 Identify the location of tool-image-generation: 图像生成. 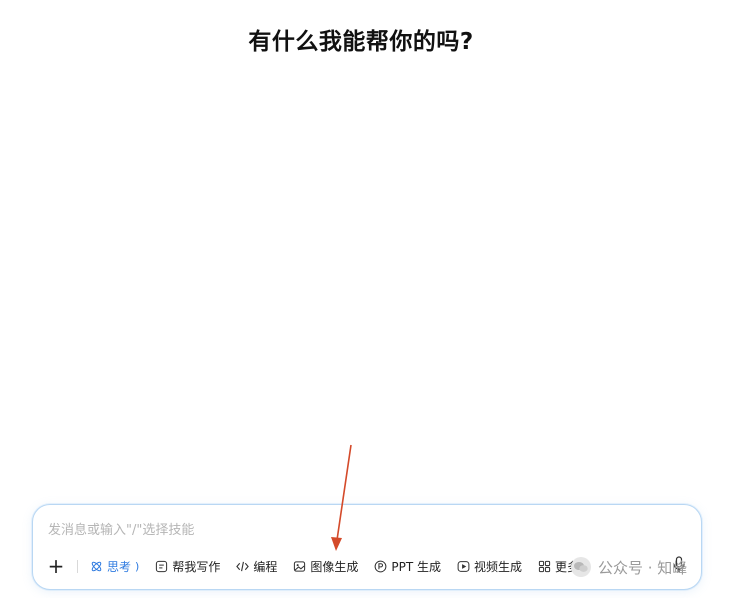
(325, 566).